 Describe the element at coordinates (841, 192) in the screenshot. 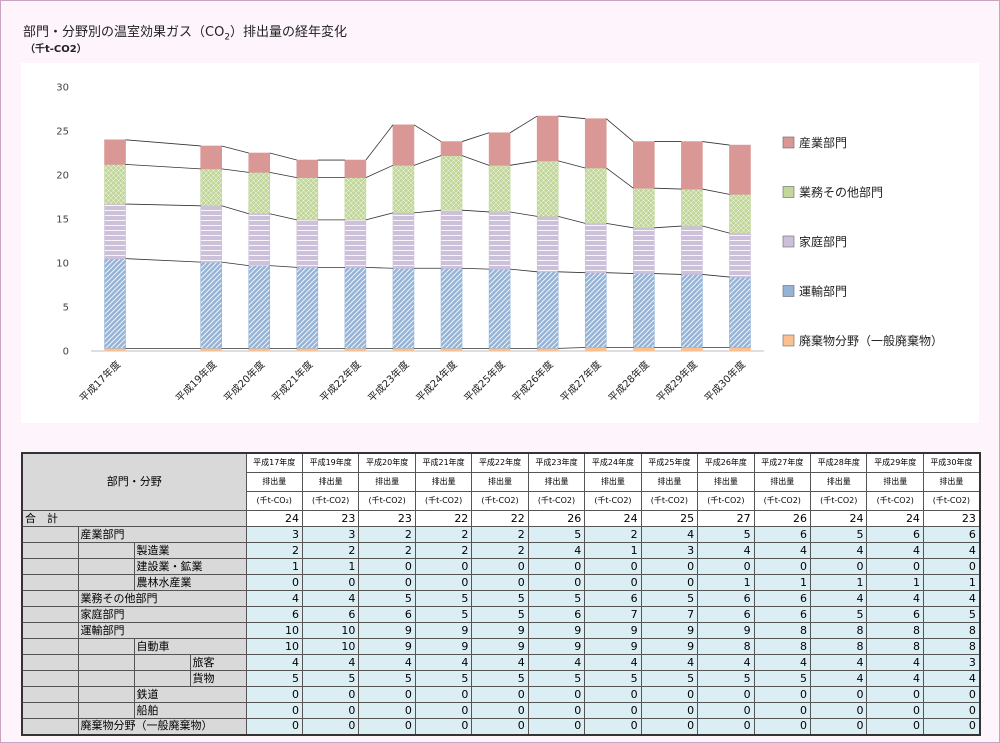

I see `legend-label: 業務その他部門` at that location.